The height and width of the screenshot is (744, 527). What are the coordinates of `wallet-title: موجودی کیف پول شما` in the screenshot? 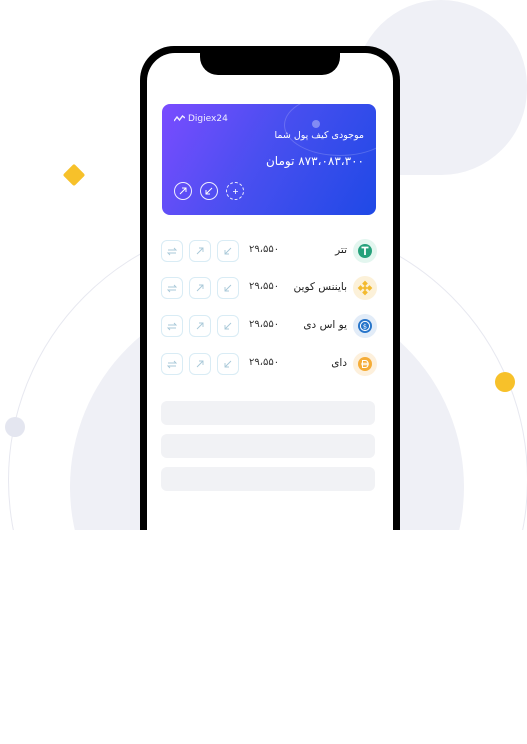 It's located at (319, 135).